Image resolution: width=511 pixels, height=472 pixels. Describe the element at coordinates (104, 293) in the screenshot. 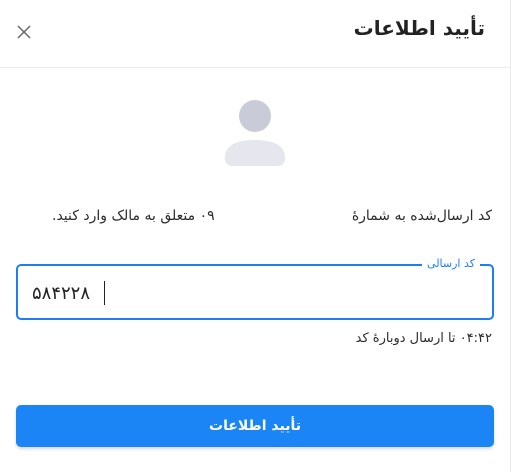

I see `text-caret` at that location.